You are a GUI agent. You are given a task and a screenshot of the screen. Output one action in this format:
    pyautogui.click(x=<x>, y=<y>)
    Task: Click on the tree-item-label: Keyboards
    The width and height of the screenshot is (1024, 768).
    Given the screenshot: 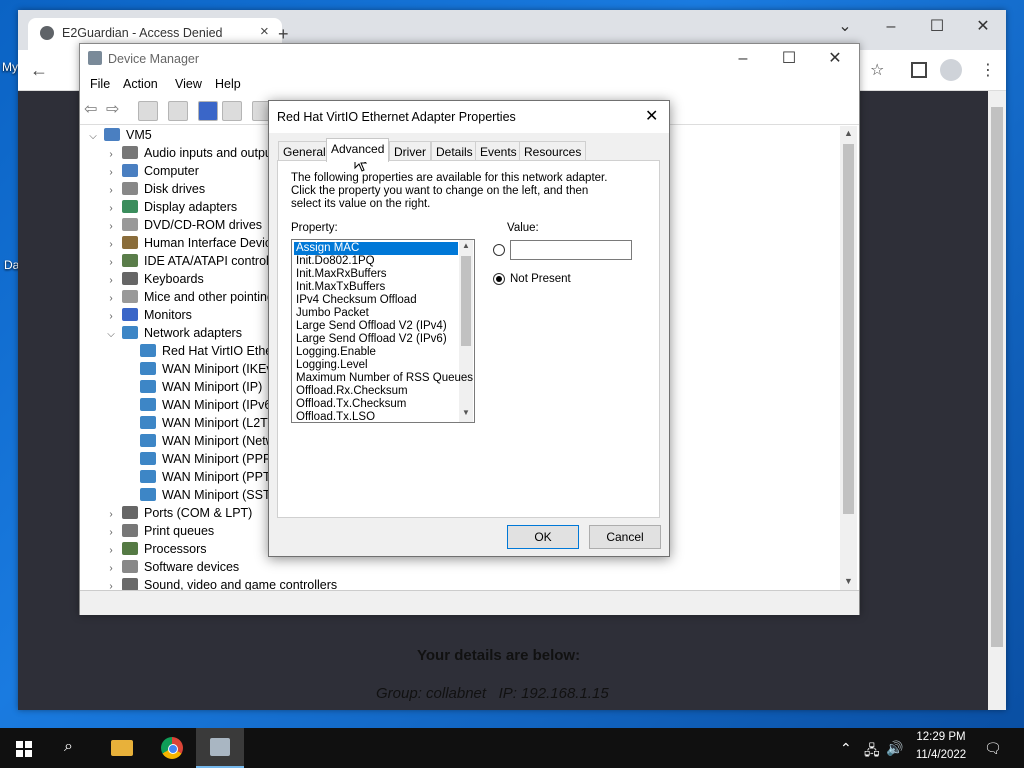 What is the action you would take?
    pyautogui.click(x=174, y=279)
    